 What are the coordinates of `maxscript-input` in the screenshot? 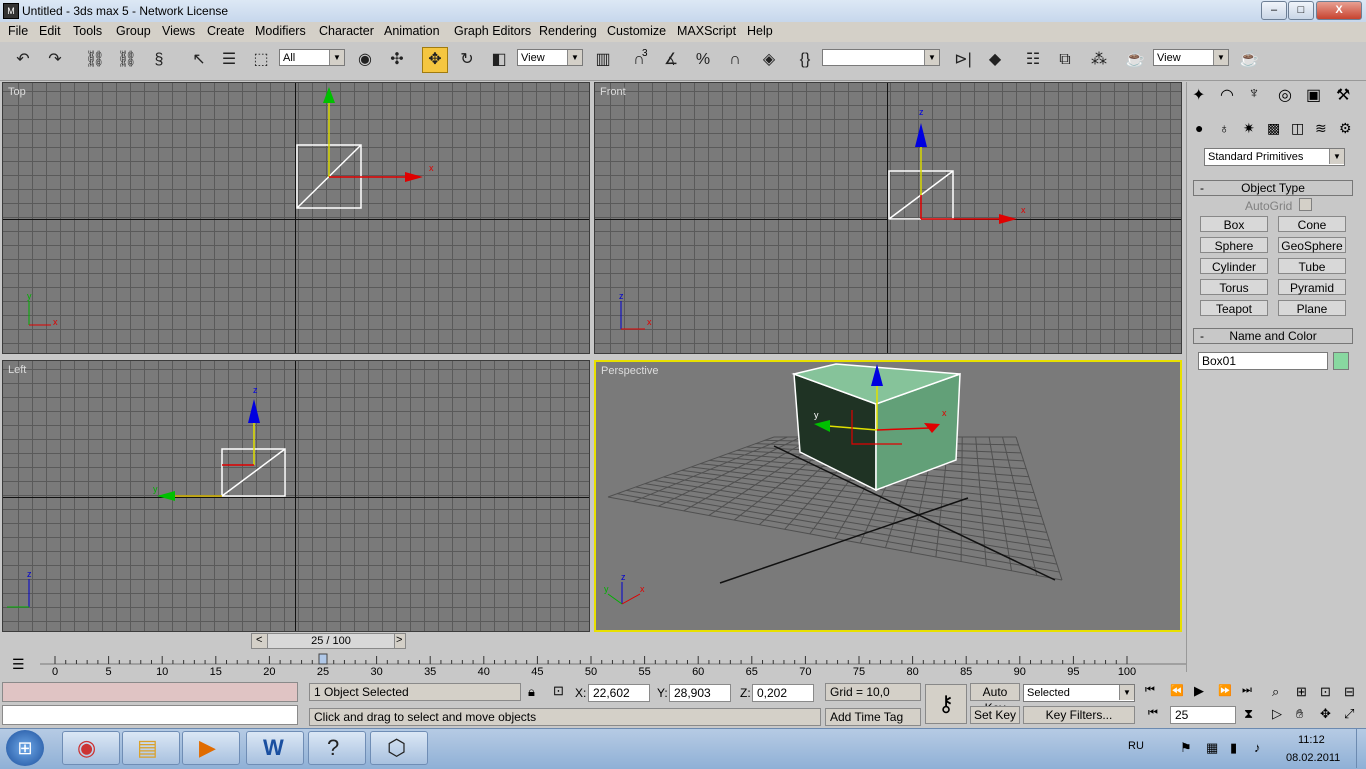 It's located at (150, 715).